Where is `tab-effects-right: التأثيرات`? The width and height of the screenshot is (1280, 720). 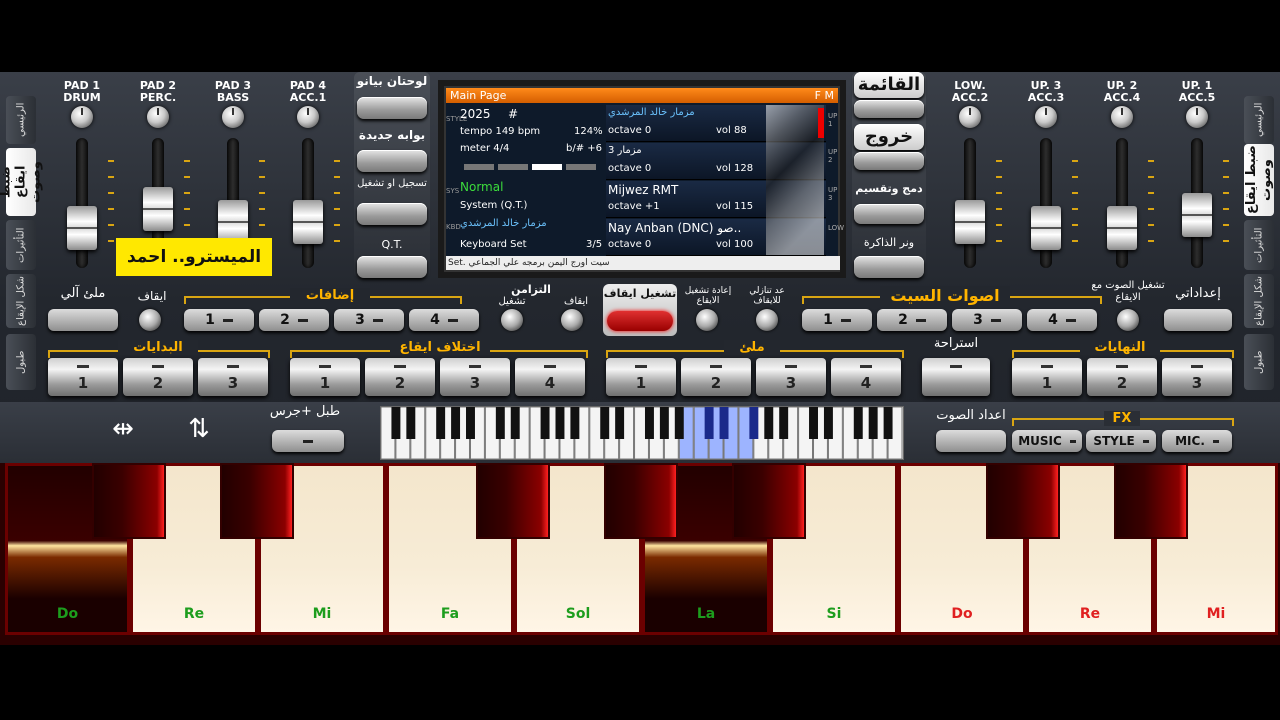
tab-effects-right: التأثيرات is located at coordinates (1259, 245).